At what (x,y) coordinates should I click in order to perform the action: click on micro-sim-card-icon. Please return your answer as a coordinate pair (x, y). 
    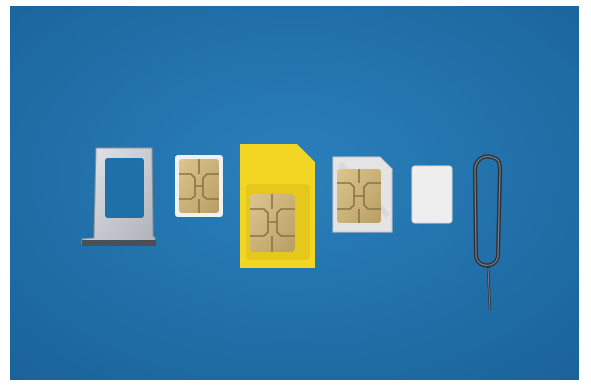
    Looking at the image, I should click on (362, 194).